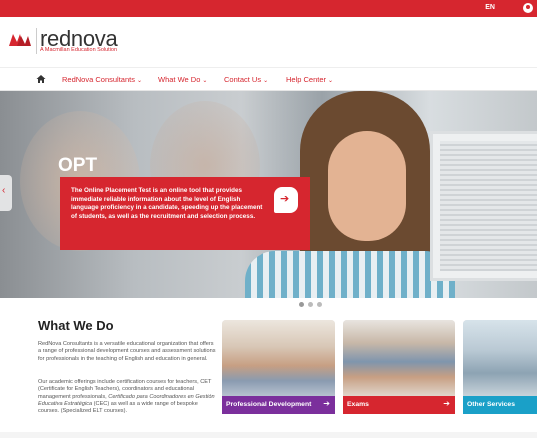 The image size is (537, 438). I want to click on hero-student-face, so click(367, 186).